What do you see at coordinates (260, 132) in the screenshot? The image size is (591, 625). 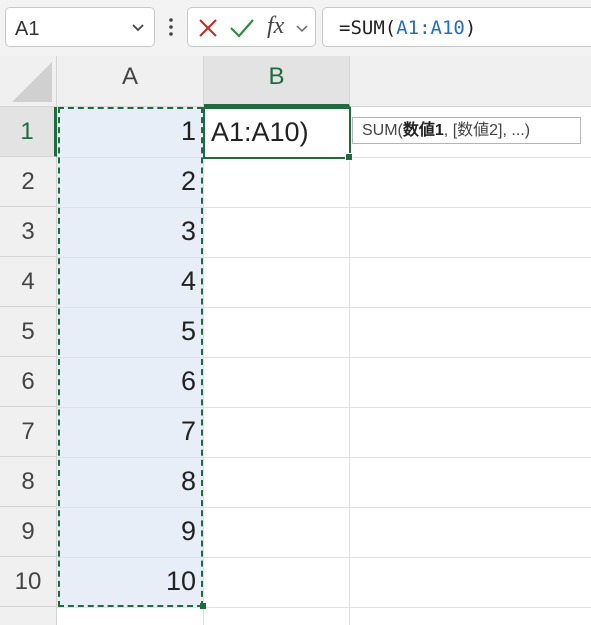 I see `active-cell-content: A1:A10)` at bounding box center [260, 132].